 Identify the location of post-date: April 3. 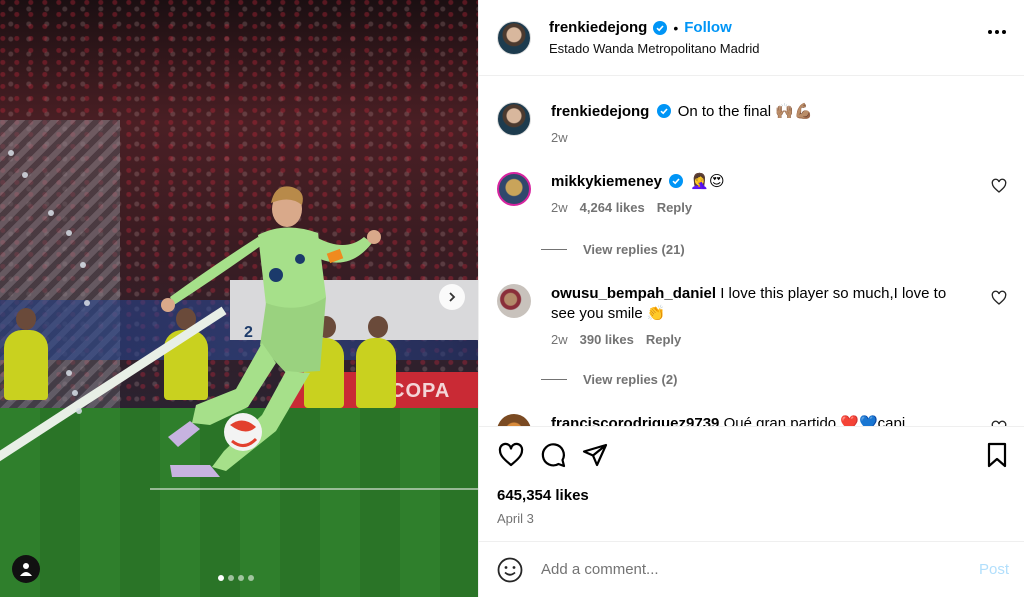
(515, 518).